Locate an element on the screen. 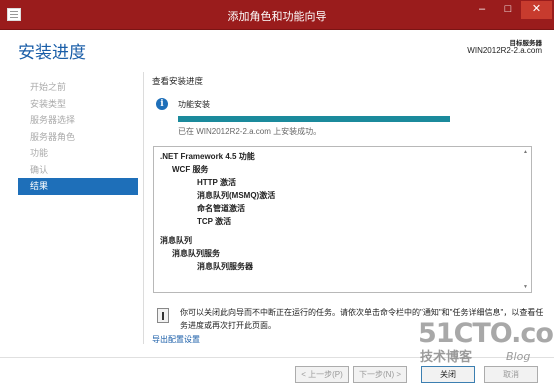  result-item: TCP 激活 is located at coordinates (214, 221).